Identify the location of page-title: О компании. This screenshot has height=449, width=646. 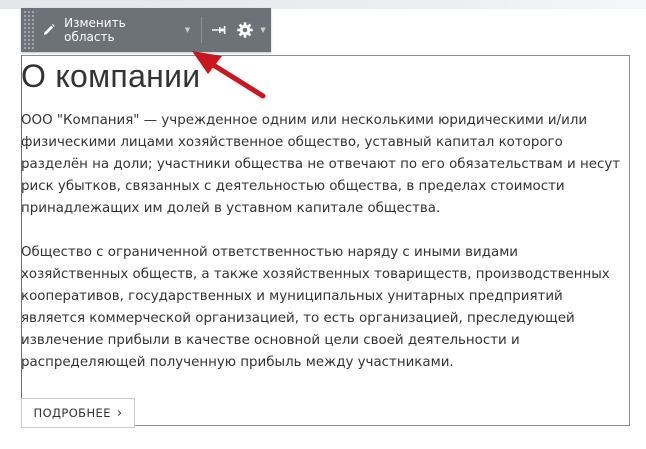
(111, 76).